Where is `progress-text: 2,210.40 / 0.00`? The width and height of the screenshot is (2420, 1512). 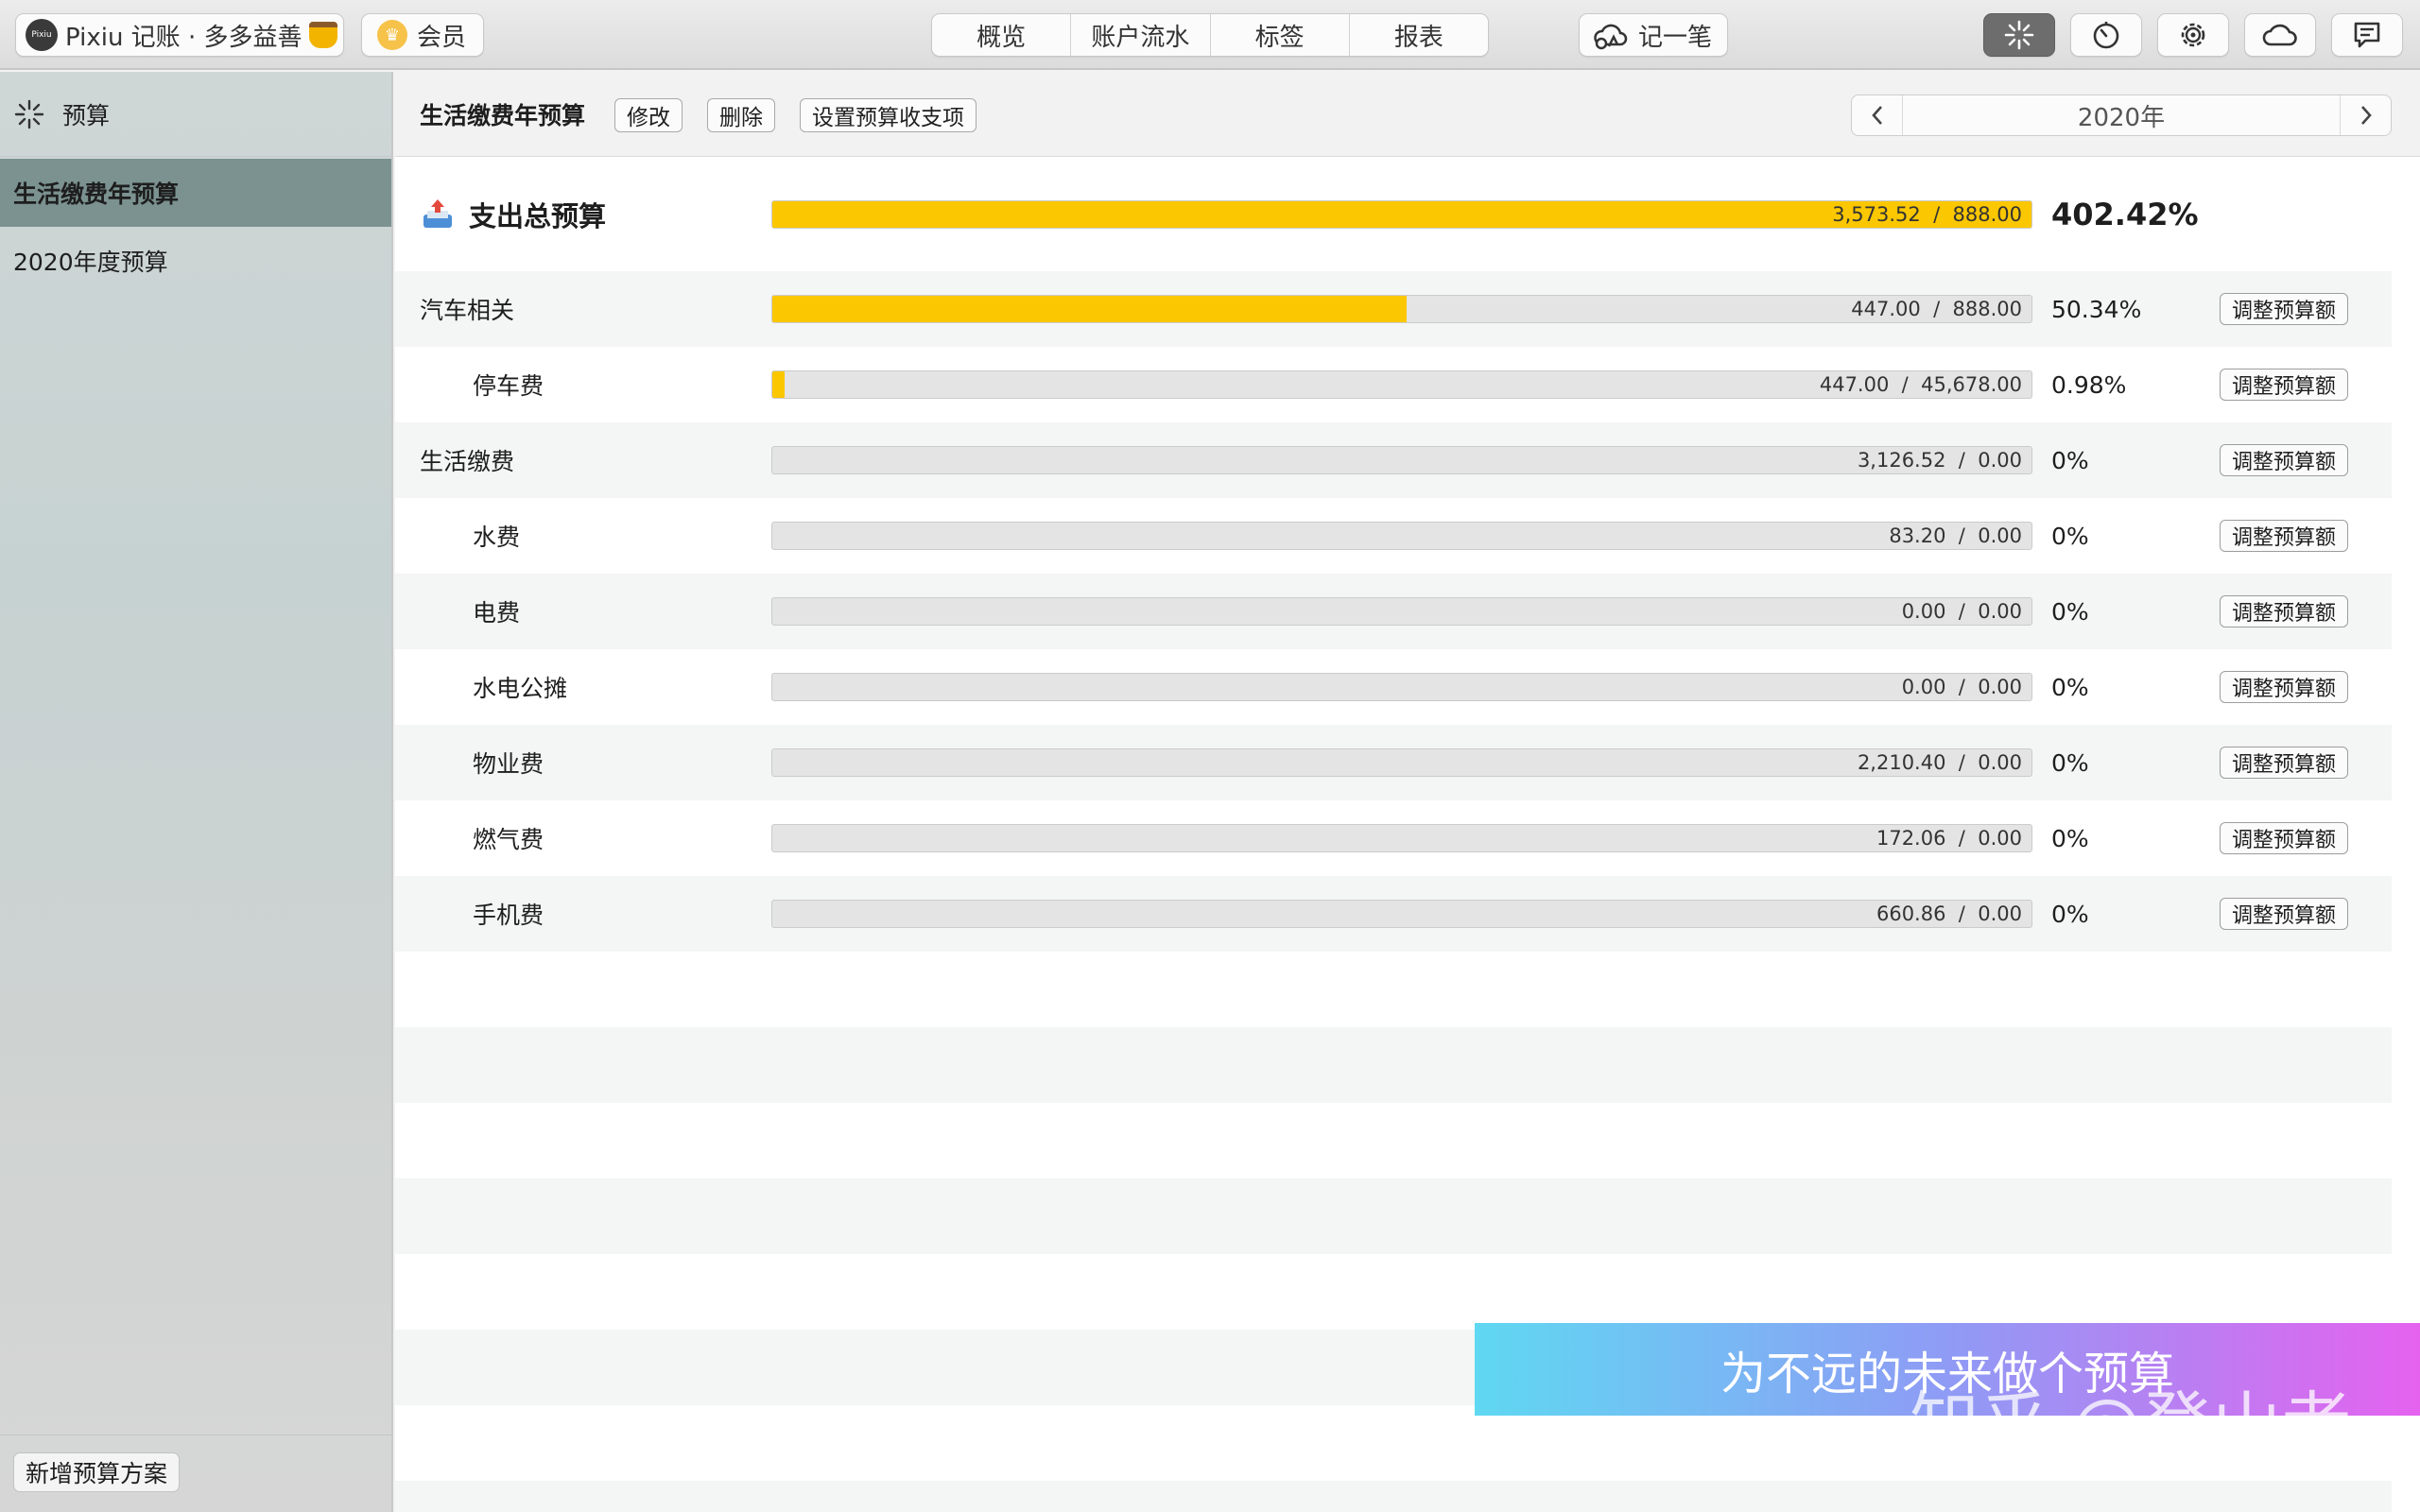
progress-text: 2,210.40 / 0.00 is located at coordinates (1940, 762).